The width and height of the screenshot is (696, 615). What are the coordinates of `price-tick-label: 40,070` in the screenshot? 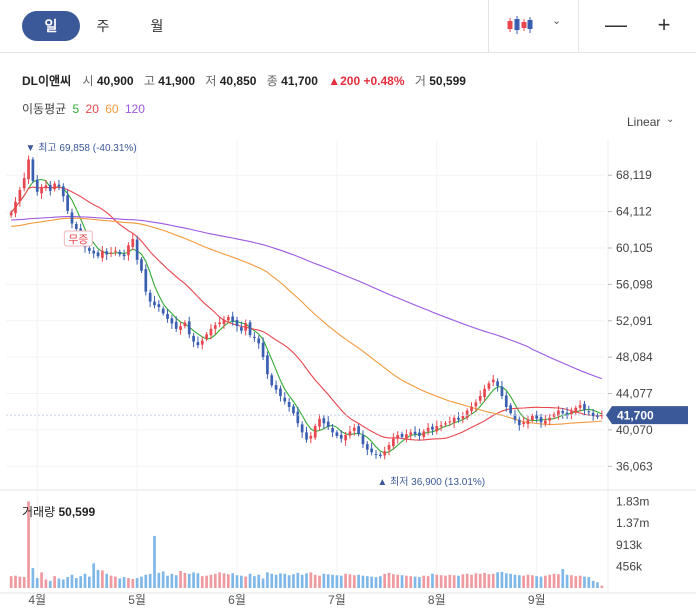 It's located at (634, 430).